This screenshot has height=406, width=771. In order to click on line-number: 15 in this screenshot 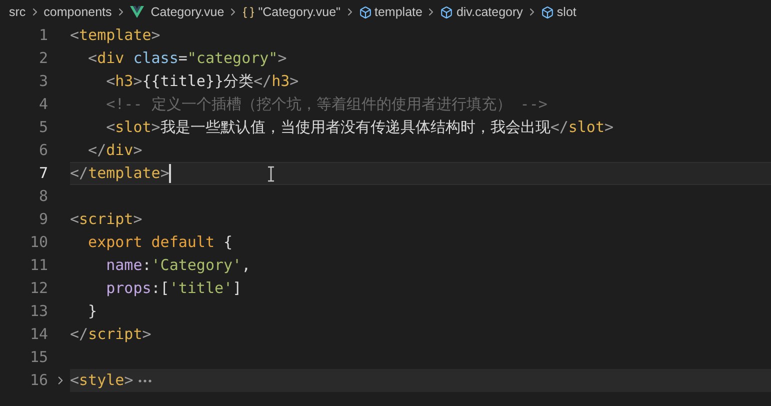, I will do `click(38, 357)`.